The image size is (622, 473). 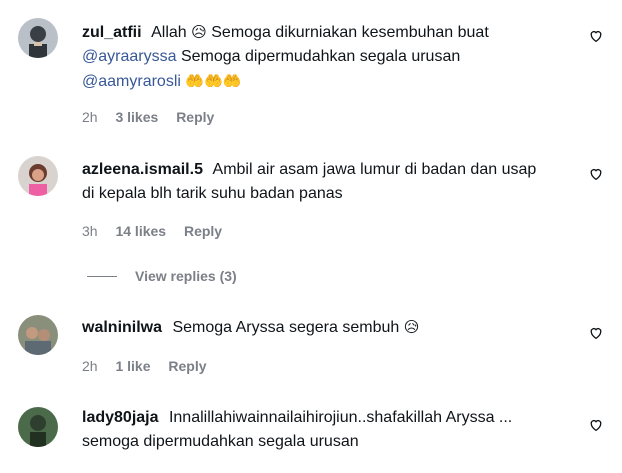 I want to click on mention-link: @ayraaryssa, so click(x=129, y=56).